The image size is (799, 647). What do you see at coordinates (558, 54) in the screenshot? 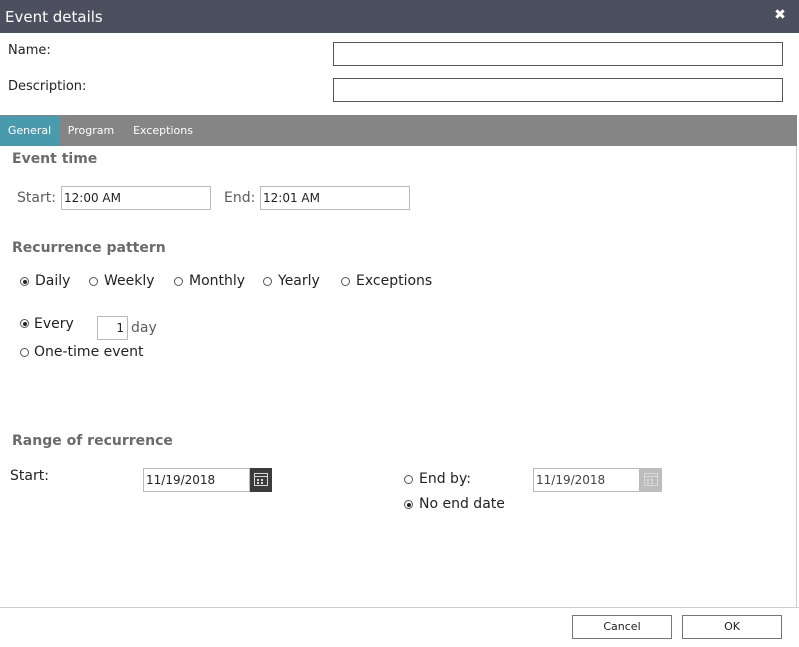
I see `name-input` at bounding box center [558, 54].